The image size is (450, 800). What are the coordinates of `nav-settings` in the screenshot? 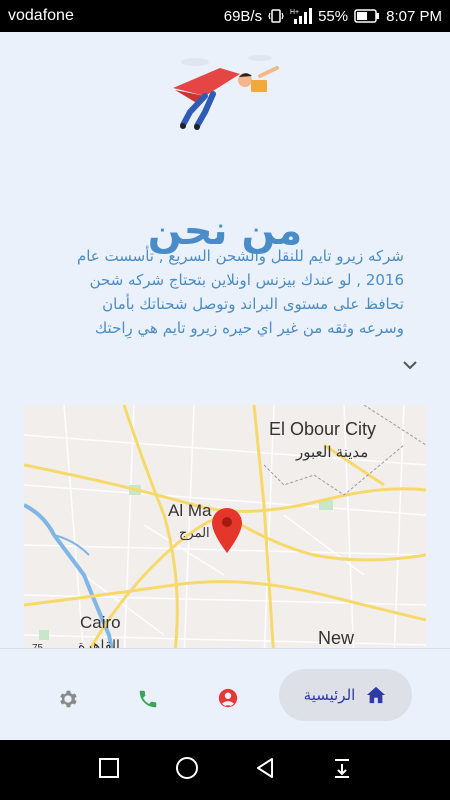 It's located at (68, 699).